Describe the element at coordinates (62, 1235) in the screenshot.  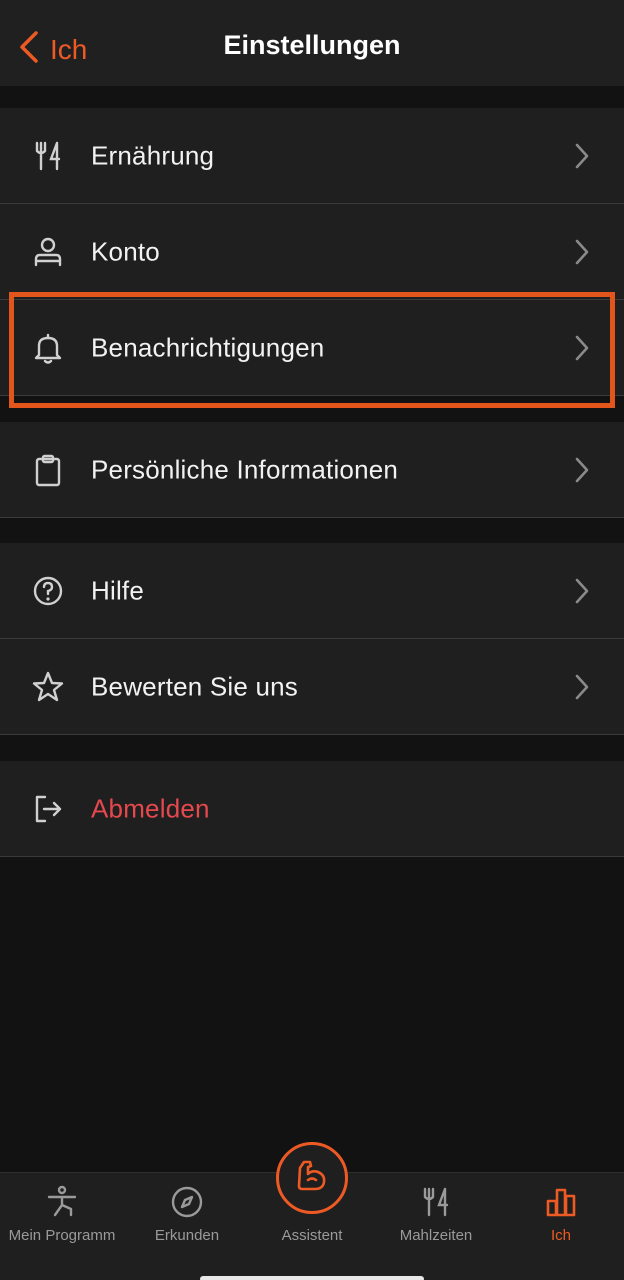
I see `tab-label: Mein Programm` at that location.